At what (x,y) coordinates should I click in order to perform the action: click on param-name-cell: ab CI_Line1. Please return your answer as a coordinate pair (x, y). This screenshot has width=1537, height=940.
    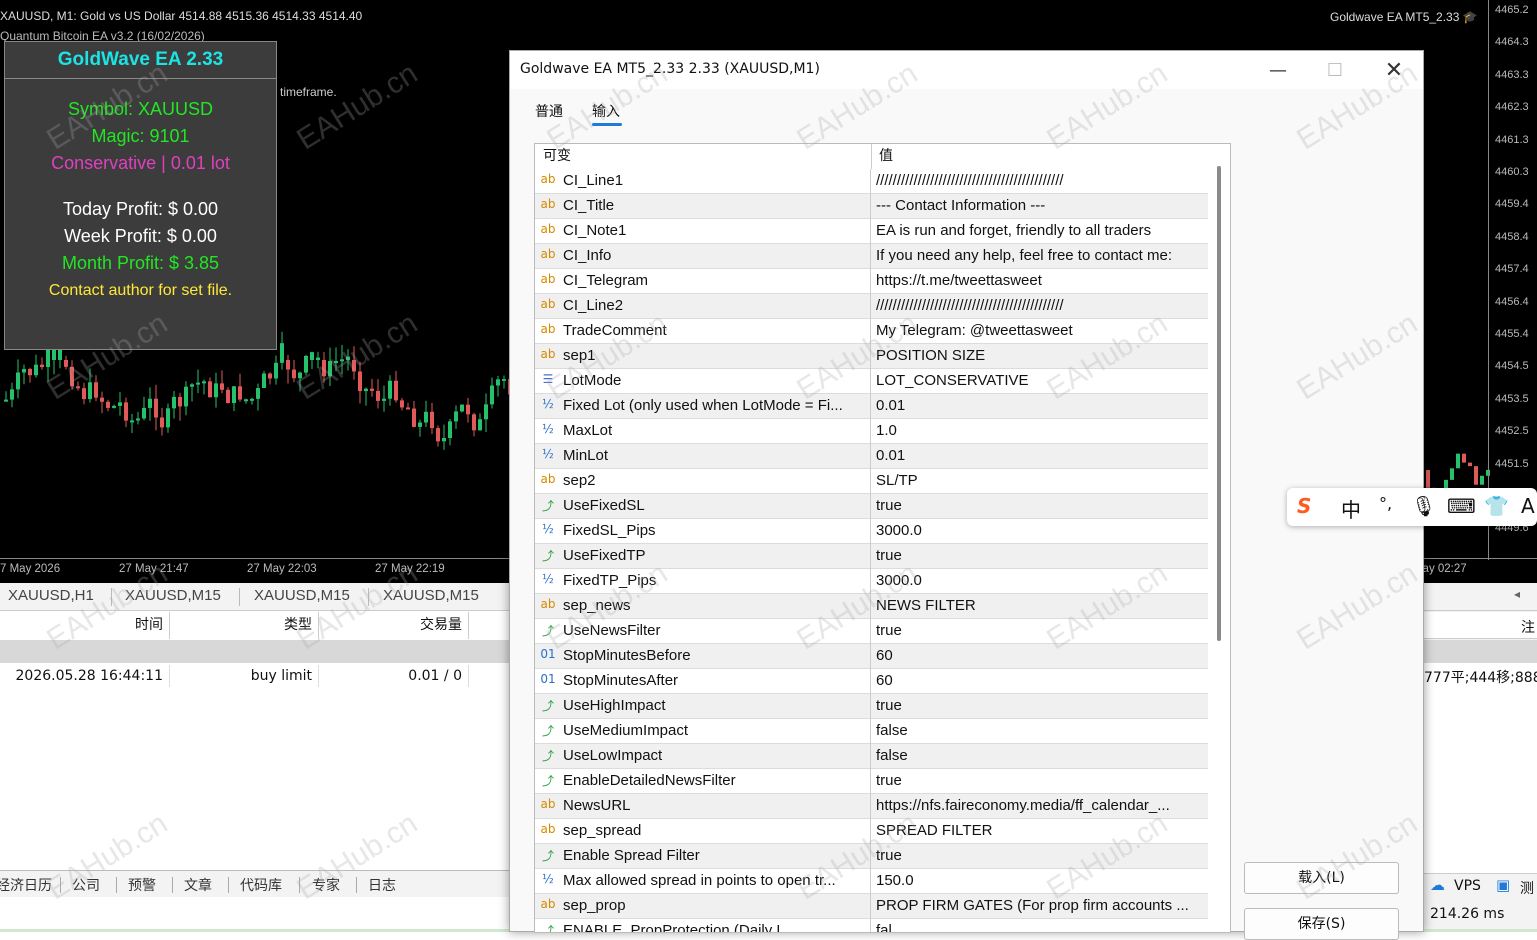
    Looking at the image, I should click on (703, 181).